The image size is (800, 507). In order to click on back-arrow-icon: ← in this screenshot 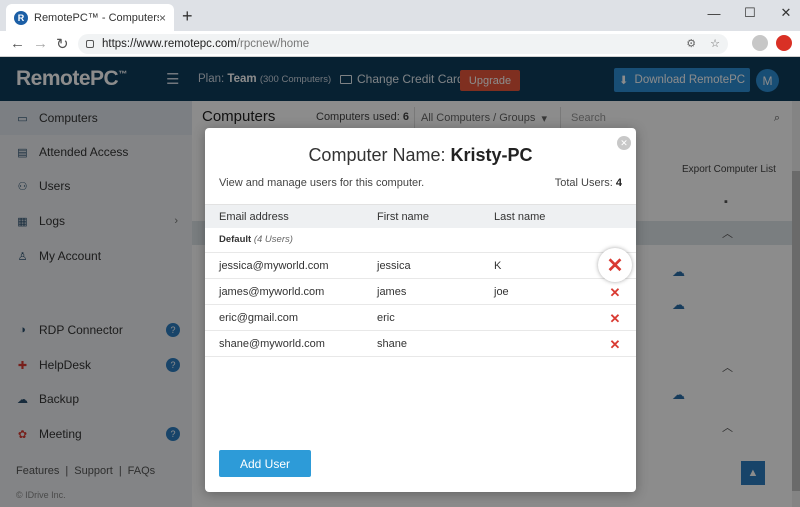, I will do `click(17, 43)`.